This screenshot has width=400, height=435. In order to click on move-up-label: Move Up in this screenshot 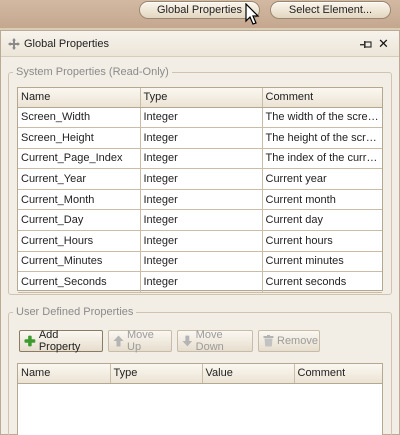, I will do `click(140, 341)`.